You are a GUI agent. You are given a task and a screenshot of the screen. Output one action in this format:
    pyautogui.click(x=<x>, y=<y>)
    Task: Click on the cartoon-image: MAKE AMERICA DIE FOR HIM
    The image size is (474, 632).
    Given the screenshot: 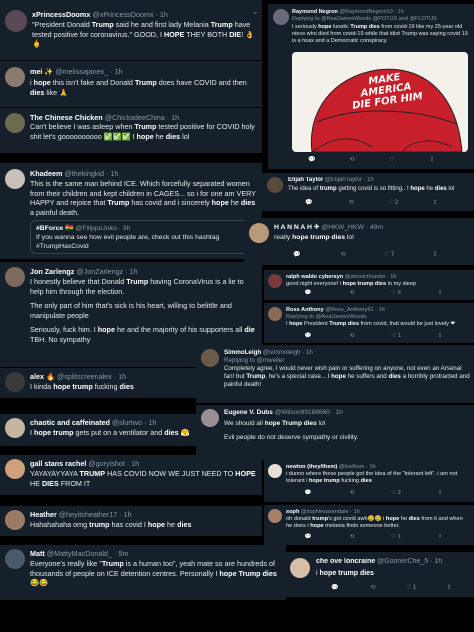 What is the action you would take?
    pyautogui.click(x=380, y=102)
    